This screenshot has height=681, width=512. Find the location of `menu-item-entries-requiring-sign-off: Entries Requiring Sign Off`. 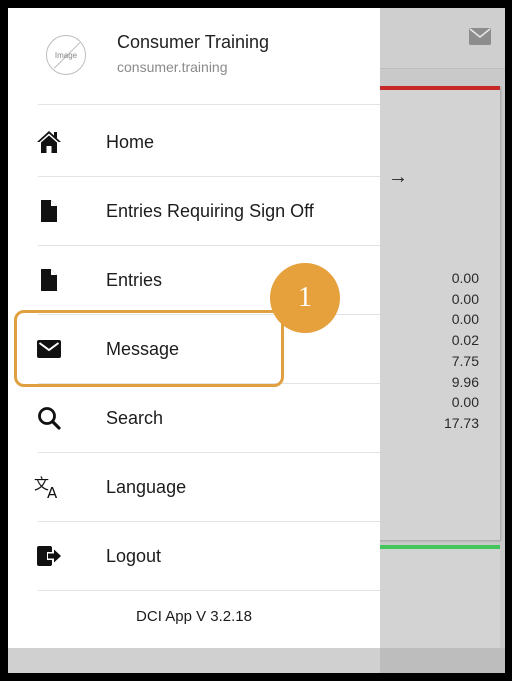

menu-item-entries-requiring-sign-off: Entries Requiring Sign Off is located at coordinates (194, 211).